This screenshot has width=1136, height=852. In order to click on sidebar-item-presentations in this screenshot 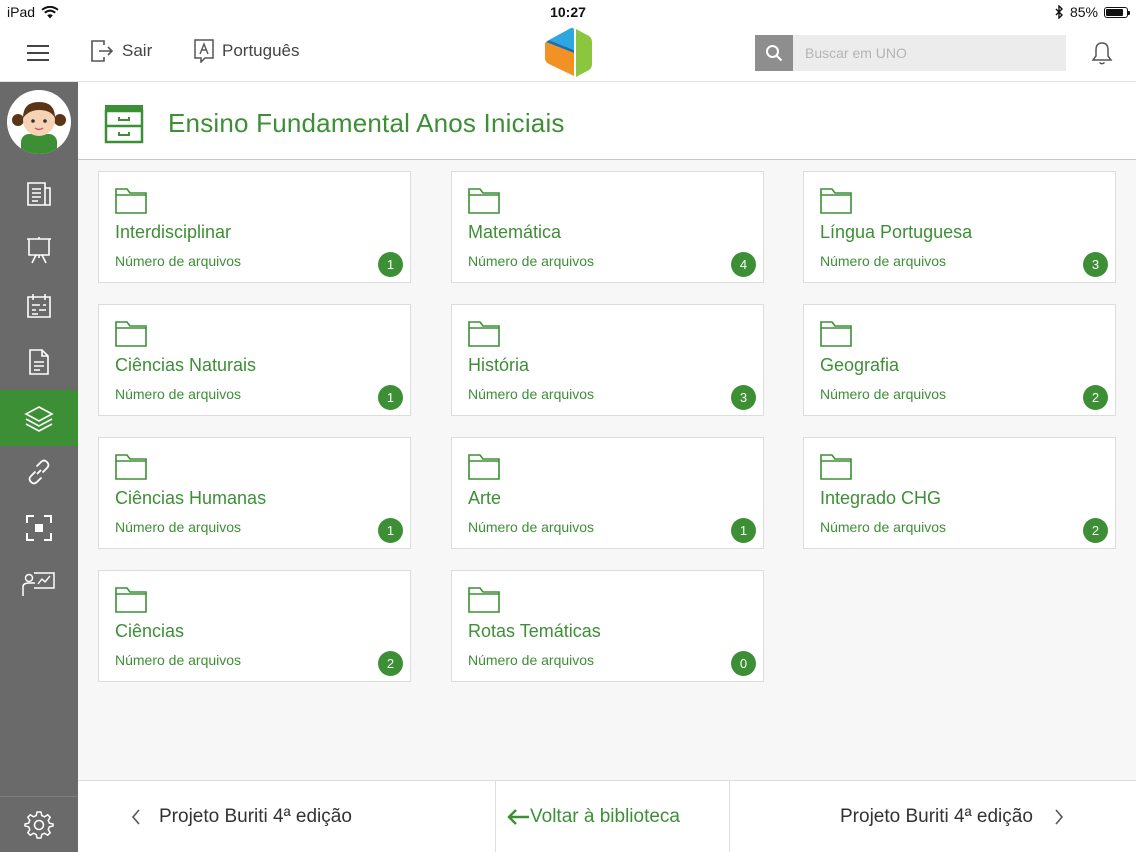, I will do `click(39, 250)`.